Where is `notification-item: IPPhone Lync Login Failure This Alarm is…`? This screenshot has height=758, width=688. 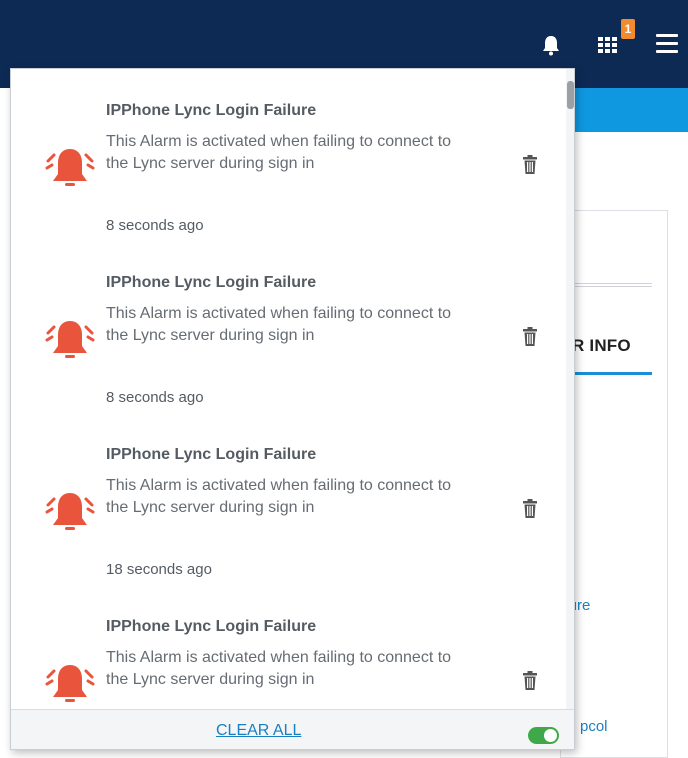
notification-item: IPPhone Lync Login Failure This Alarm is… is located at coordinates (288, 647).